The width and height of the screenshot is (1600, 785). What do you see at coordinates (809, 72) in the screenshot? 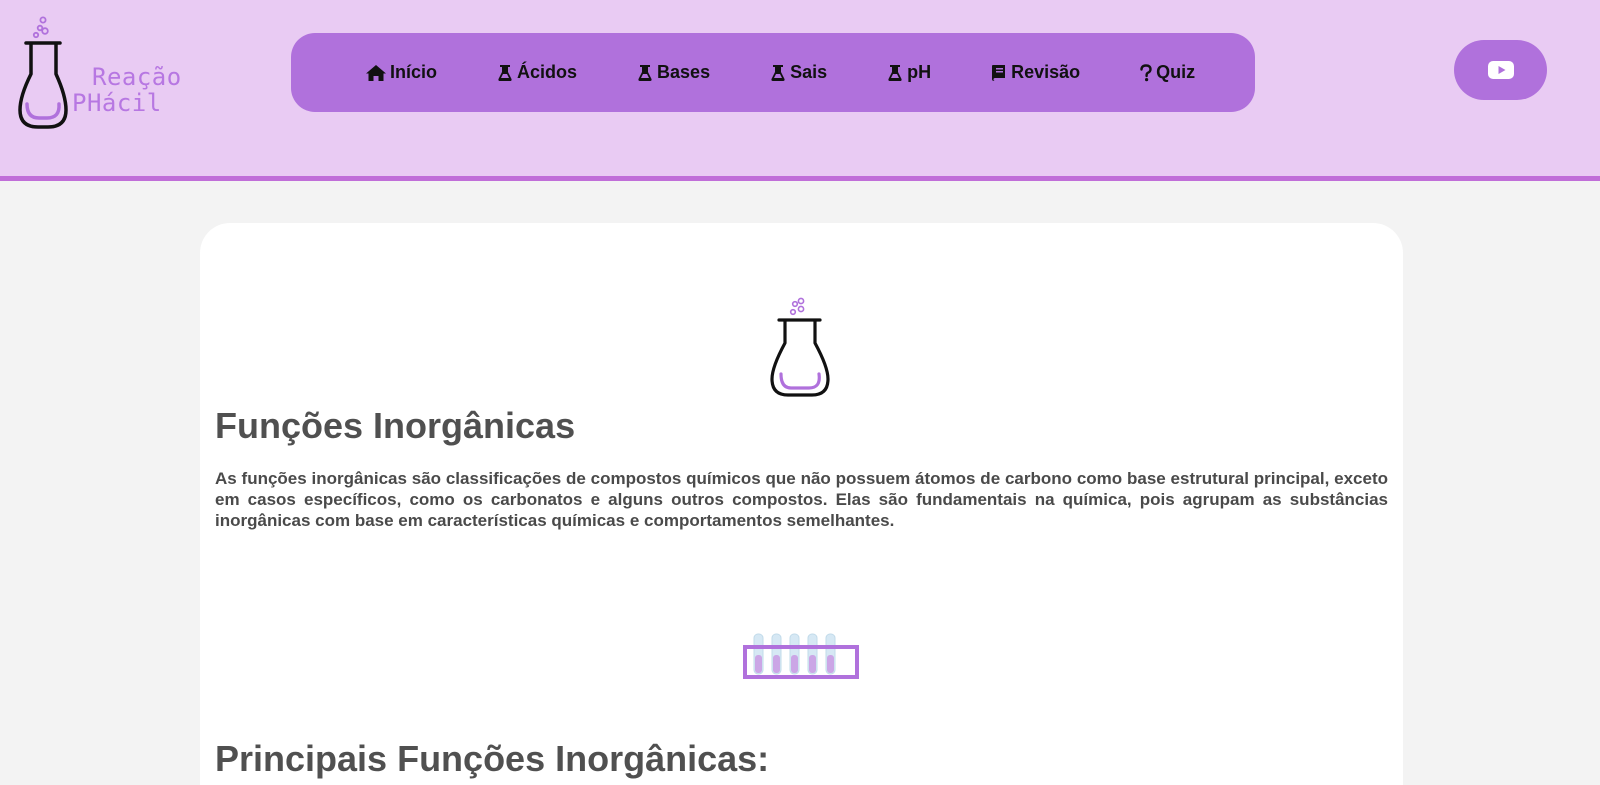
I see `nav-item-label: Sais` at bounding box center [809, 72].